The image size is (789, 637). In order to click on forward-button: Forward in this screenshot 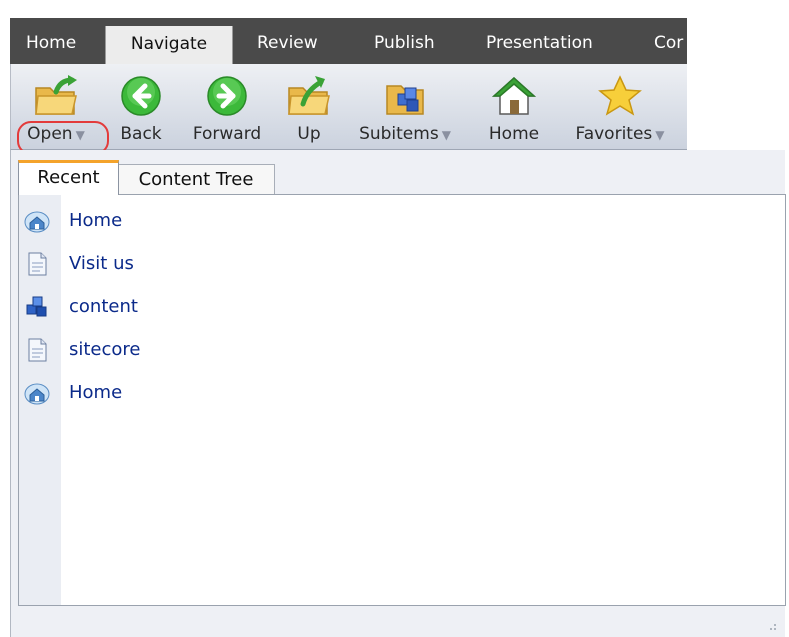, I will do `click(227, 110)`.